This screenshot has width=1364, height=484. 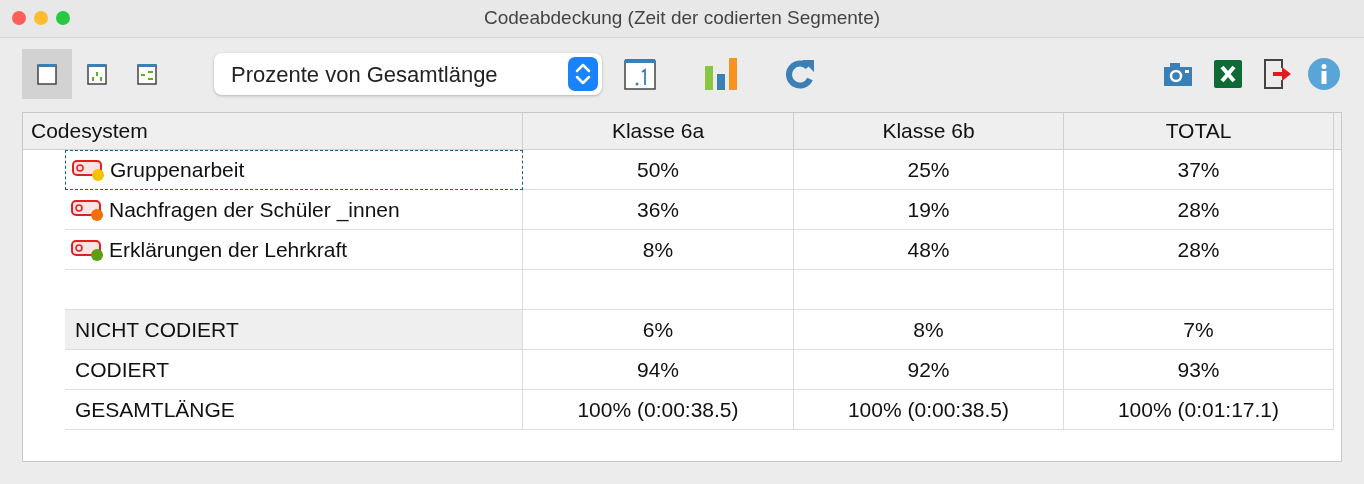 I want to click on code-name: Erklärungen der Lehrkraft, so click(x=228, y=249).